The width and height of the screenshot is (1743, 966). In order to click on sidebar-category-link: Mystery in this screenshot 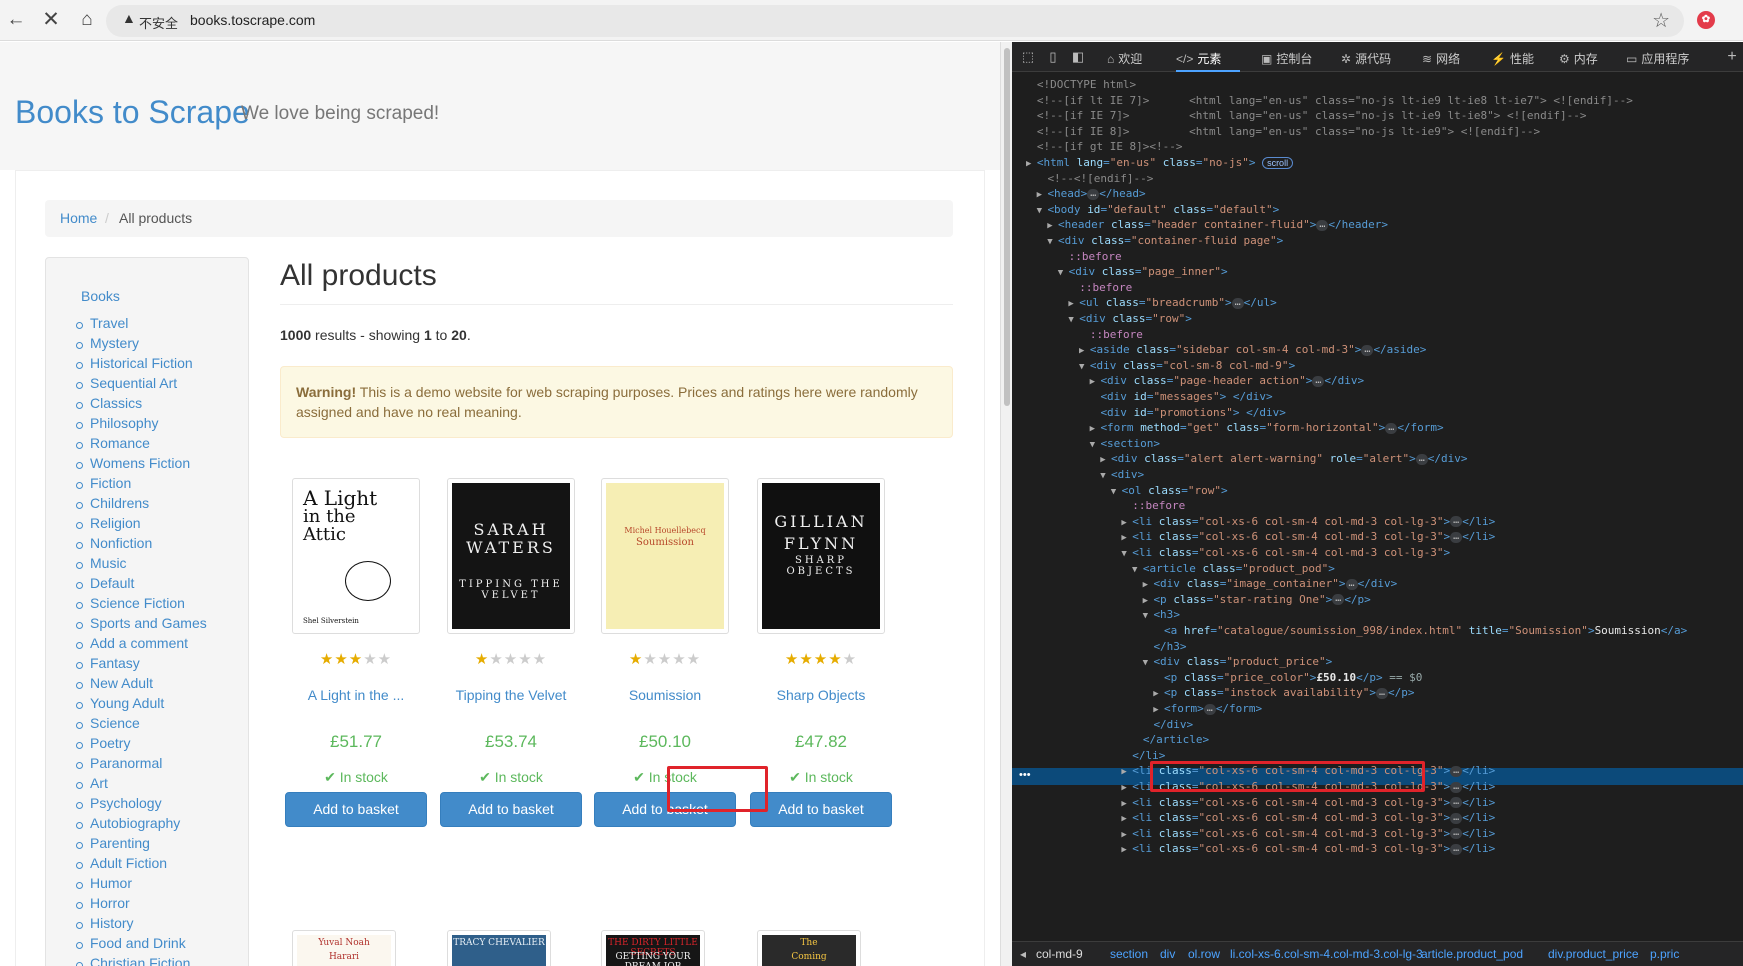, I will do `click(141, 345)`.